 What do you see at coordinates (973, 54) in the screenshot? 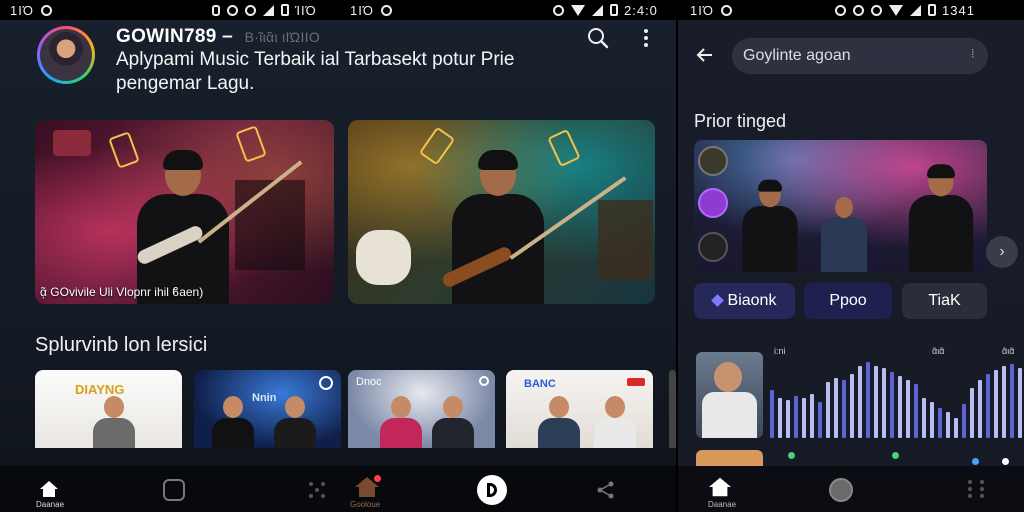
I see `mic-icon: ⦙` at bounding box center [973, 54].